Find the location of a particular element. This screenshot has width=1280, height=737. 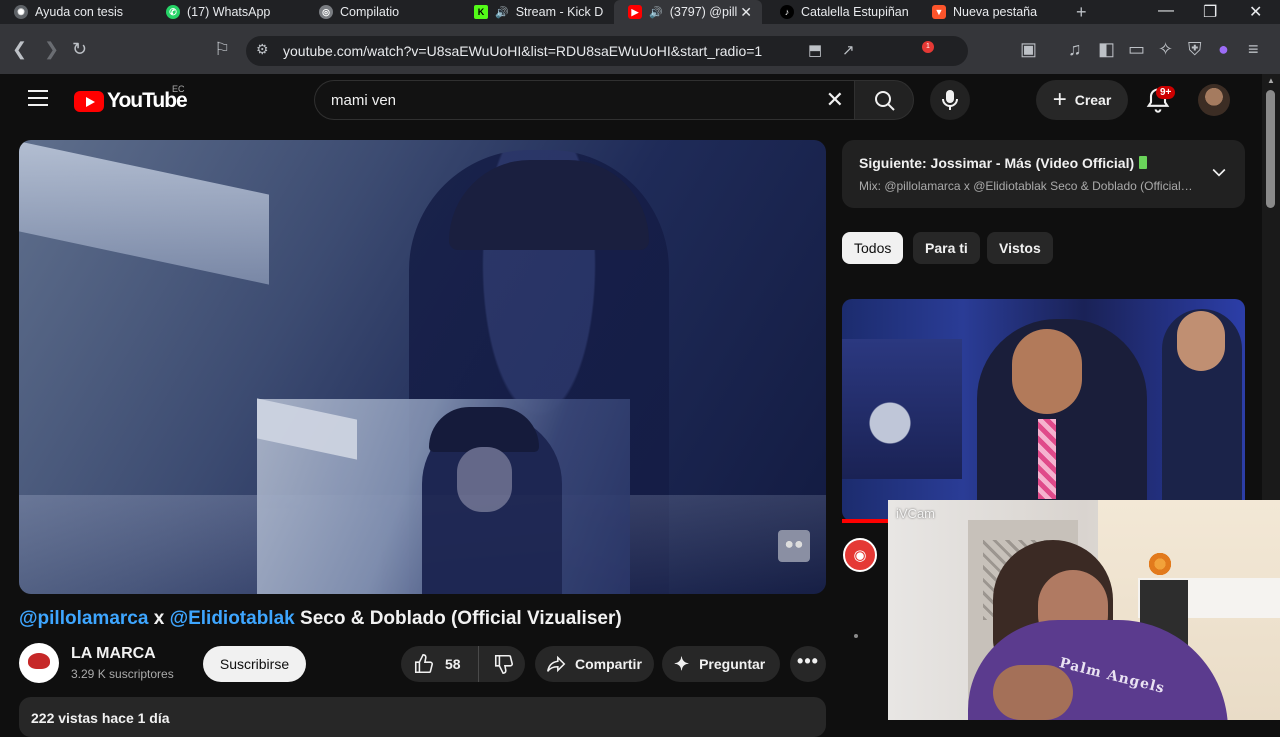

ask-label: Preguntar is located at coordinates (732, 664).